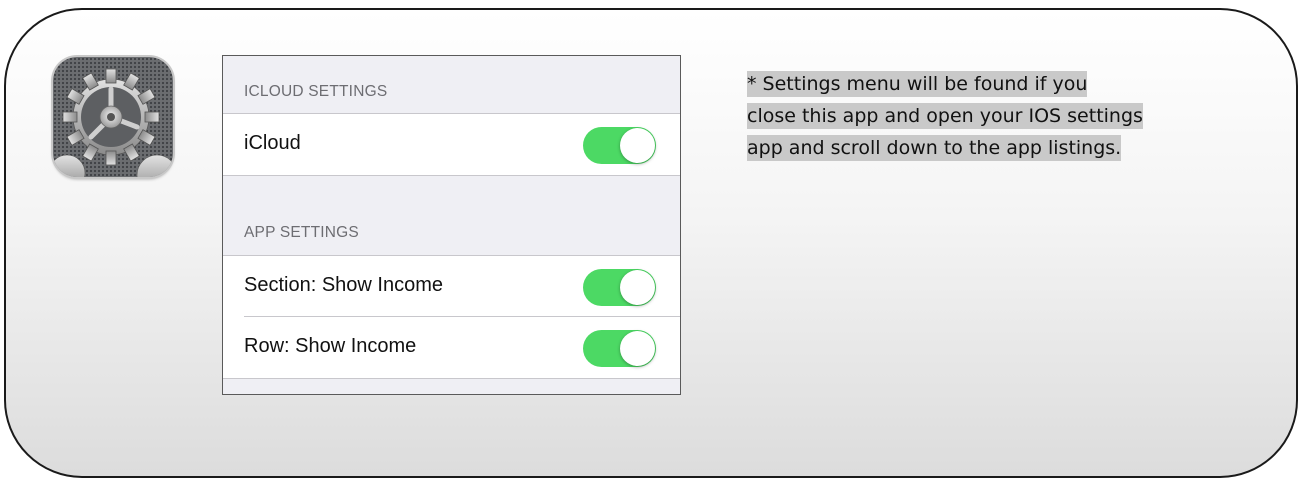 This screenshot has width=1308, height=478. Describe the element at coordinates (934, 148) in the screenshot. I see `note-line-3: app and scroll down to the app listings.` at that location.